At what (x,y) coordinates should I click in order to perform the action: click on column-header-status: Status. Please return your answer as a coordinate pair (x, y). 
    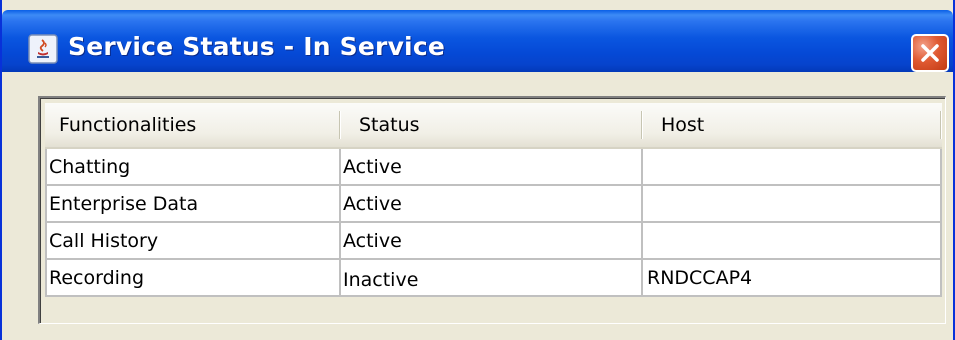
    Looking at the image, I should click on (492, 125).